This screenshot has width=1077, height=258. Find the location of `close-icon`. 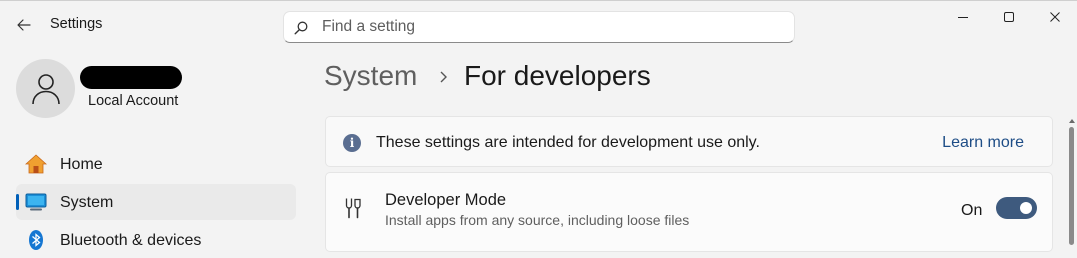

close-icon is located at coordinates (1055, 17).